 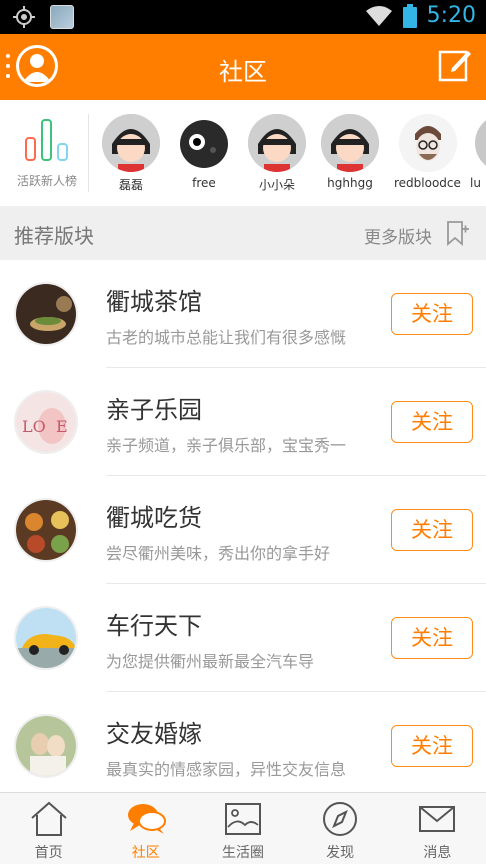 I want to click on bar-chart-icon, so click(x=46, y=140).